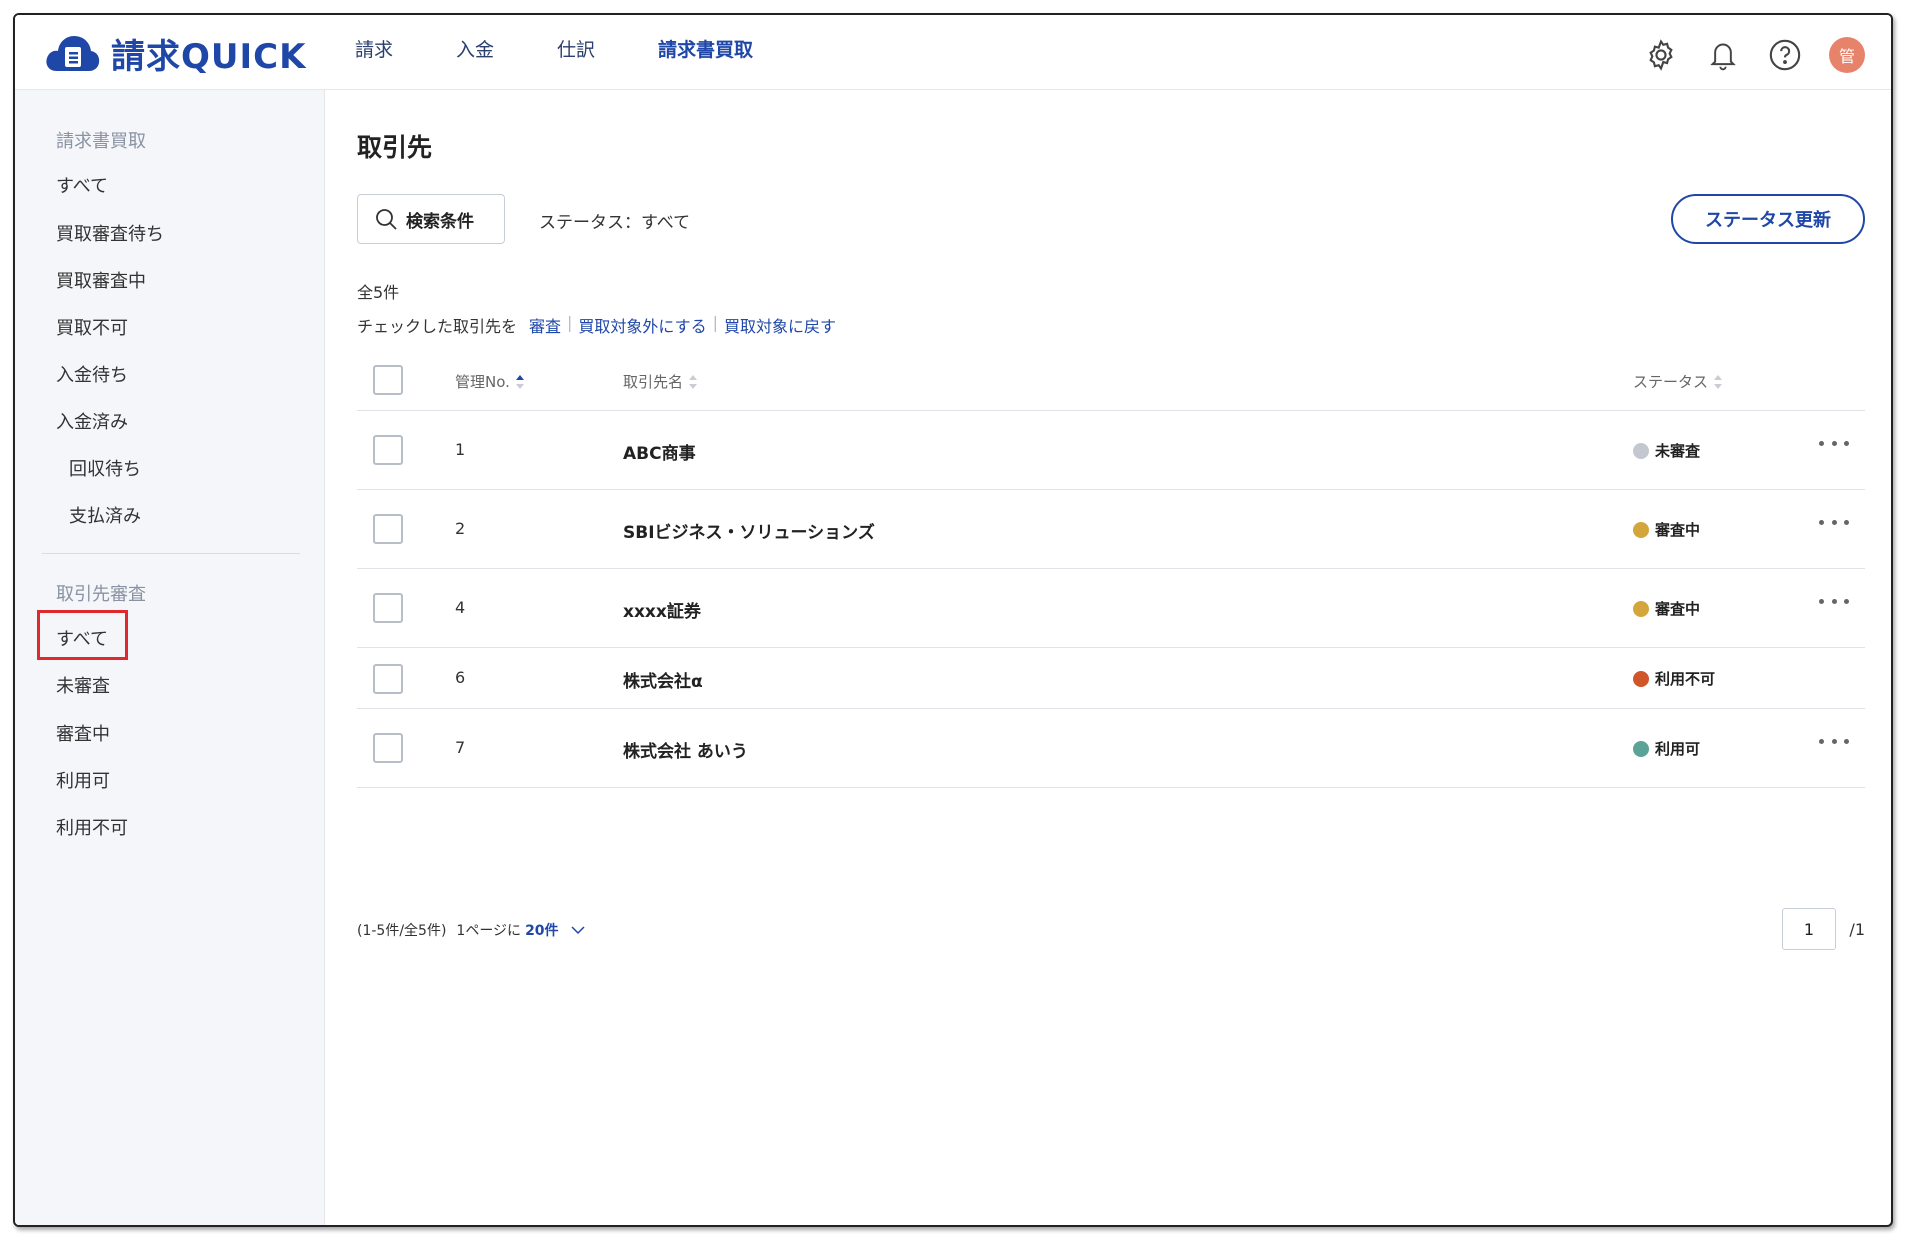 This screenshot has height=1246, width=1906. I want to click on row-no: 1, so click(460, 449).